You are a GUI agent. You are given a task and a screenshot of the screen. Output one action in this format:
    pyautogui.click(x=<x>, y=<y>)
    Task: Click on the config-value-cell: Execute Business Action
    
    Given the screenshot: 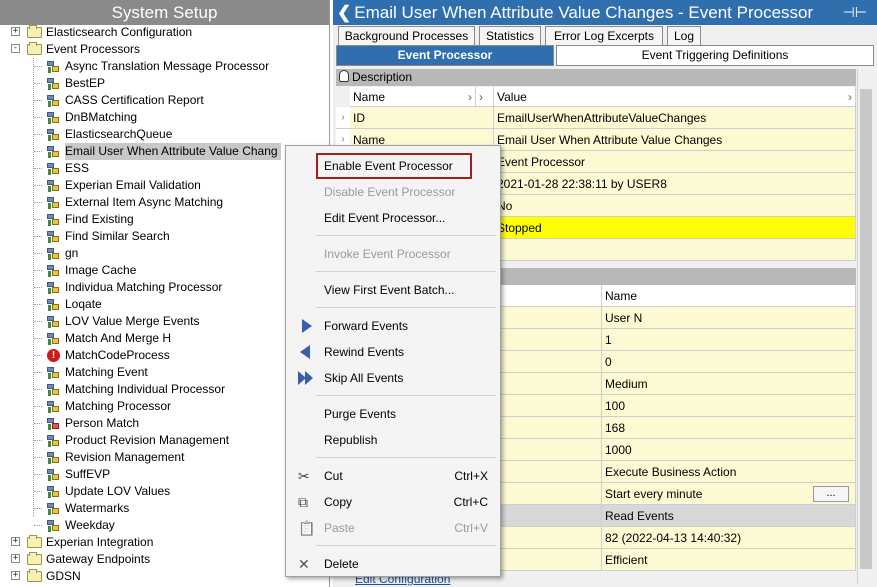 What is the action you would take?
    pyautogui.click(x=729, y=472)
    